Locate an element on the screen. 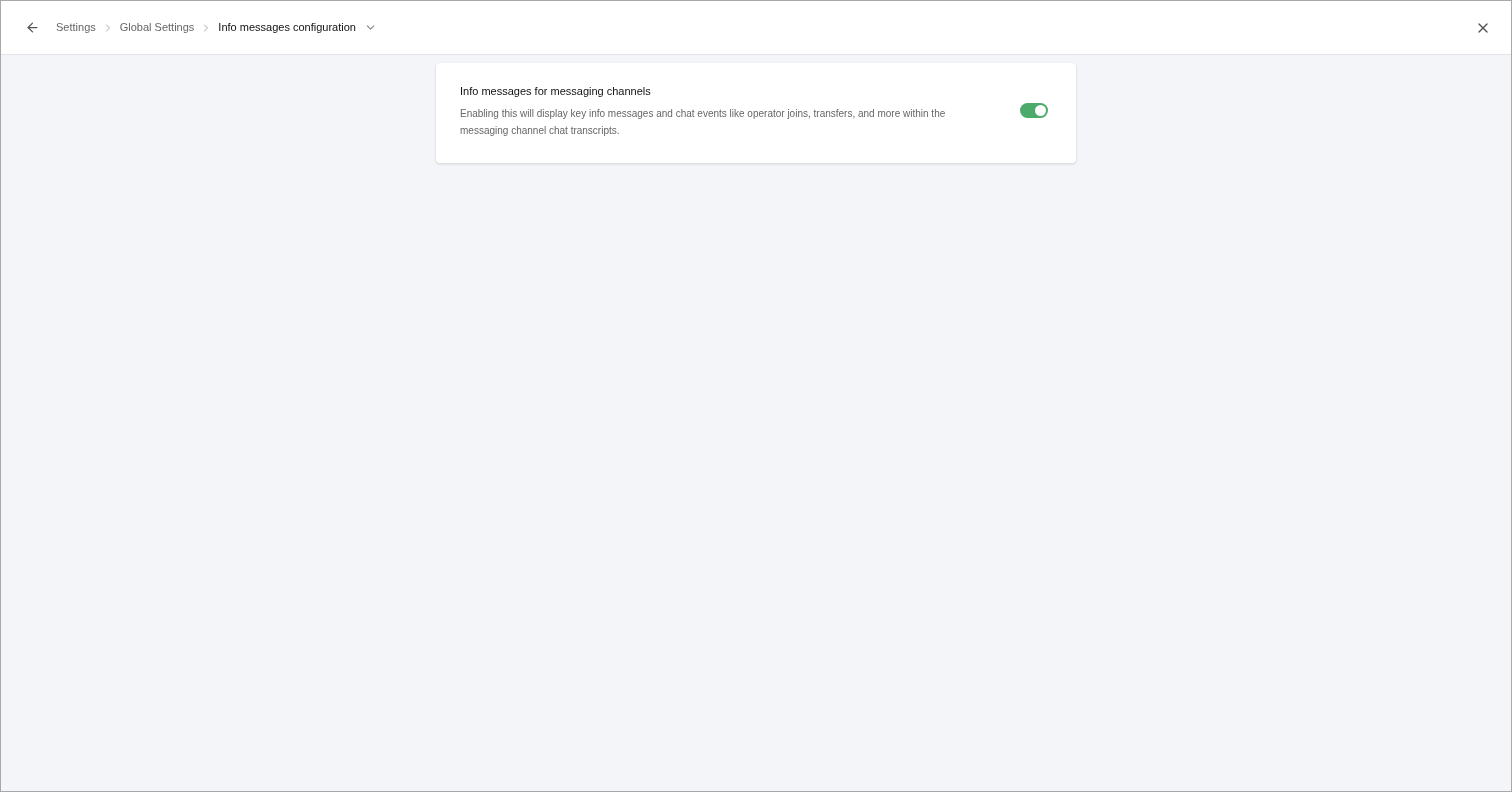  back-arrow-icon is located at coordinates (32, 27).